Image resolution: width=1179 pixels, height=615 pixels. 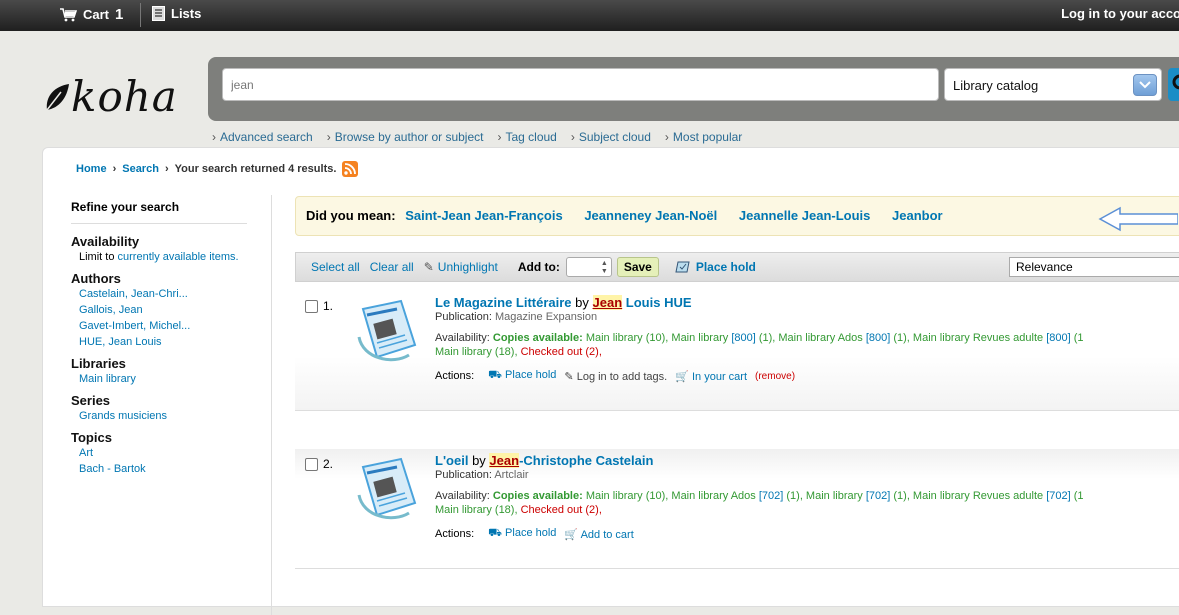 I want to click on logo-text: koha, so click(x=124, y=96).